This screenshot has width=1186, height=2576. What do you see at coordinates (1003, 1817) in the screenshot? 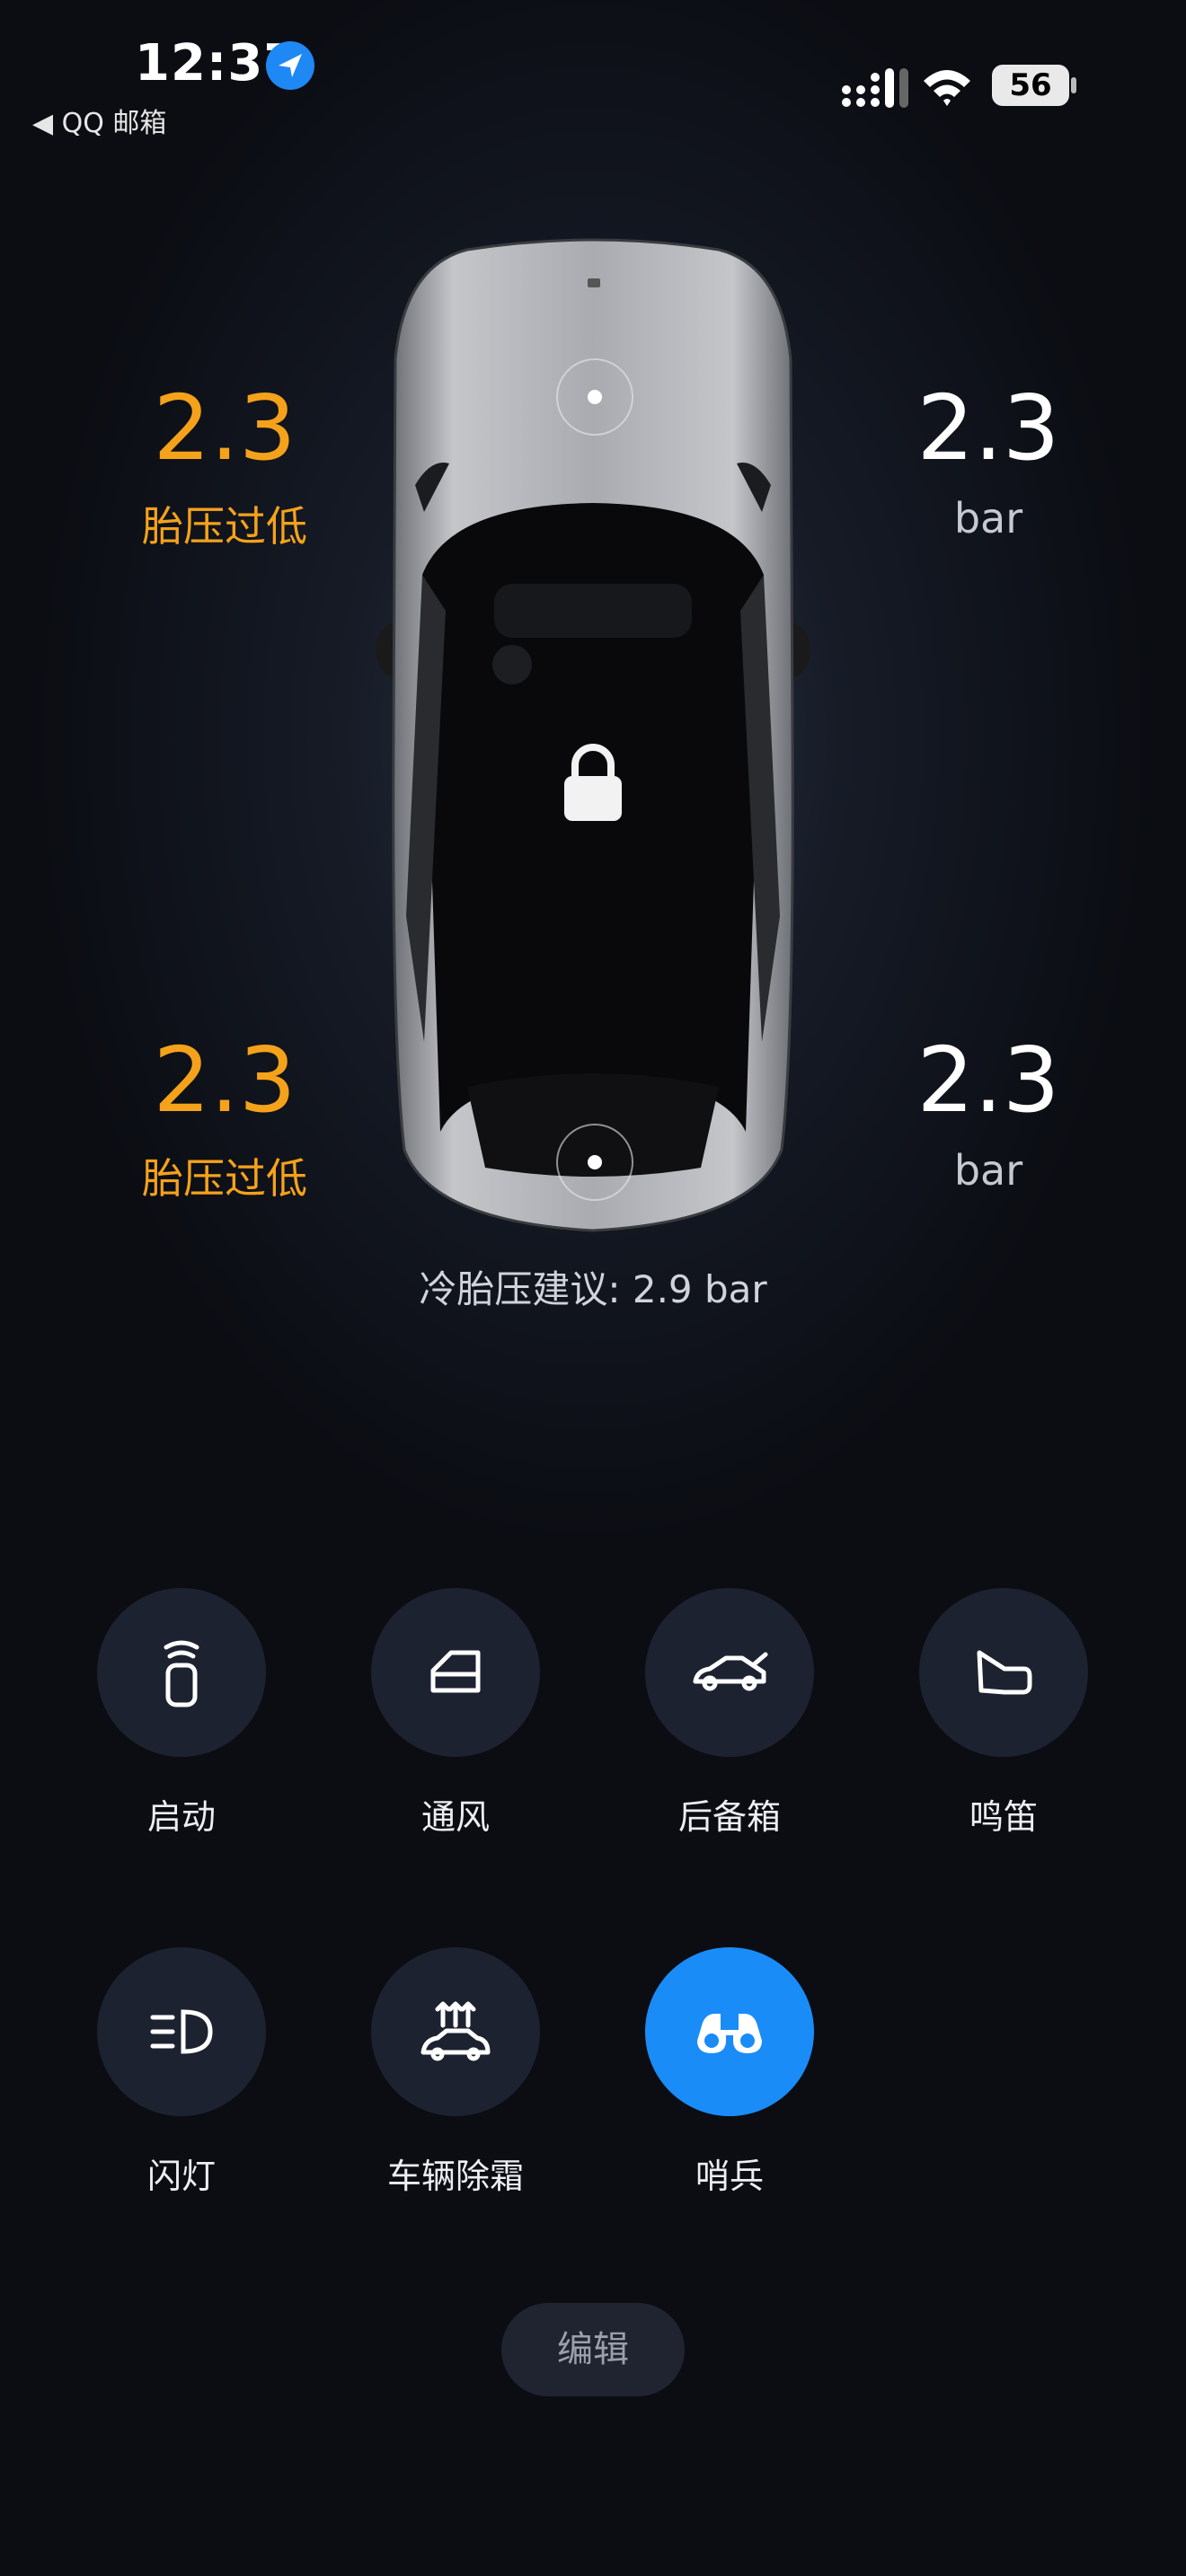
I see `horn-label: 鸣笛` at bounding box center [1003, 1817].